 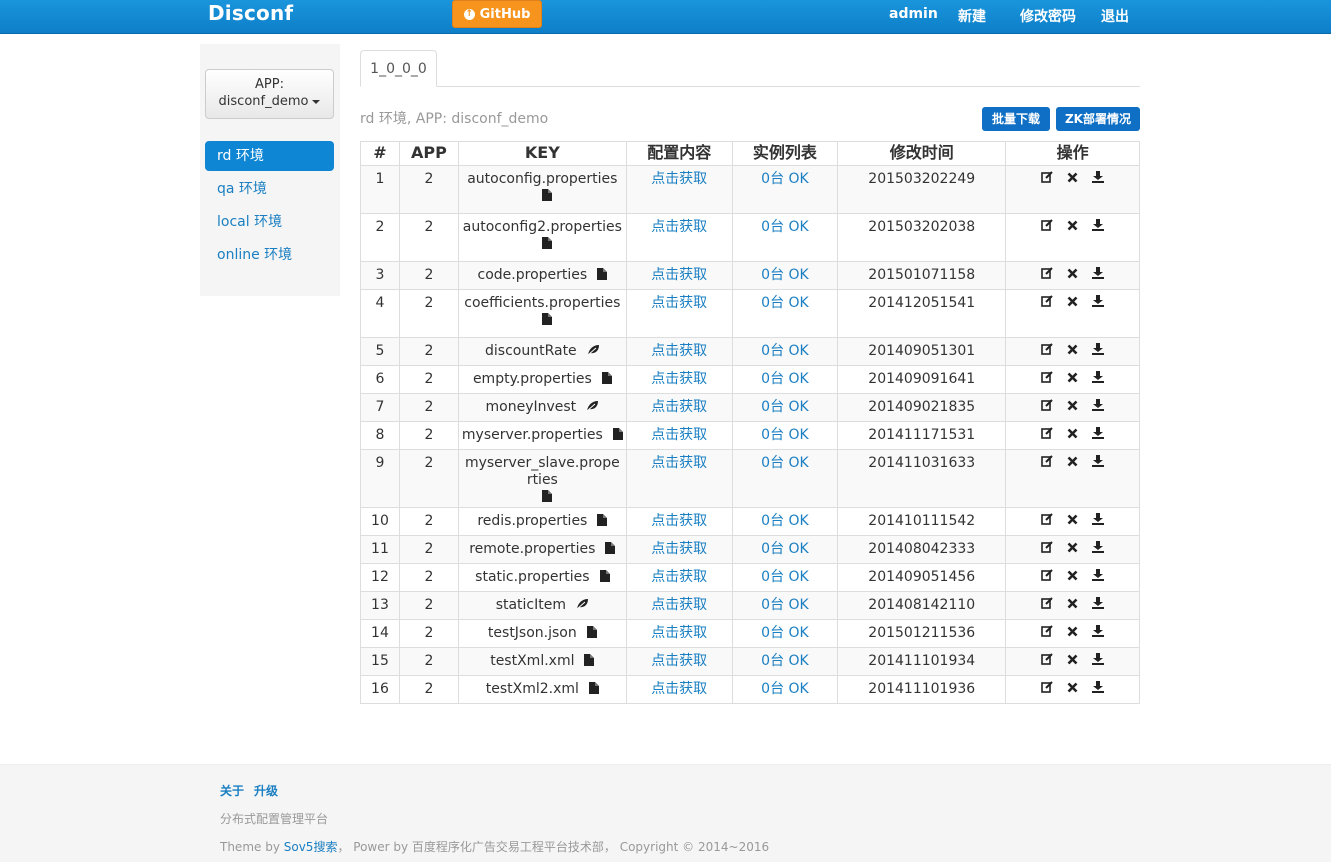 I want to click on footer-upgrade-link: 升级, so click(x=266, y=790).